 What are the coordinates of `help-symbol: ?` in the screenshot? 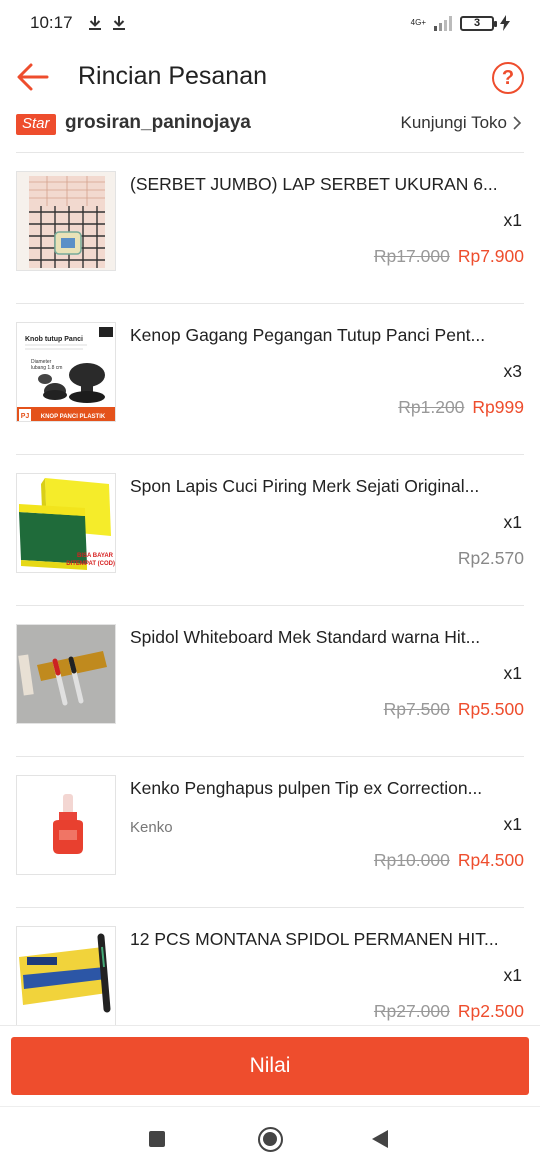 It's located at (508, 77).